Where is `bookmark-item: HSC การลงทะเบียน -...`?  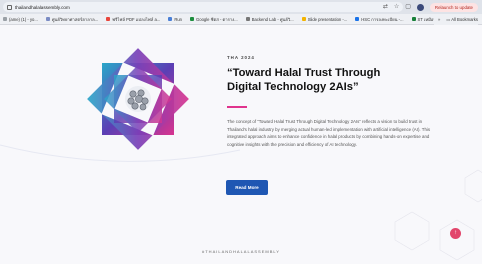 bookmark-item: HSC การลงทะเบียน -... is located at coordinates (379, 19).